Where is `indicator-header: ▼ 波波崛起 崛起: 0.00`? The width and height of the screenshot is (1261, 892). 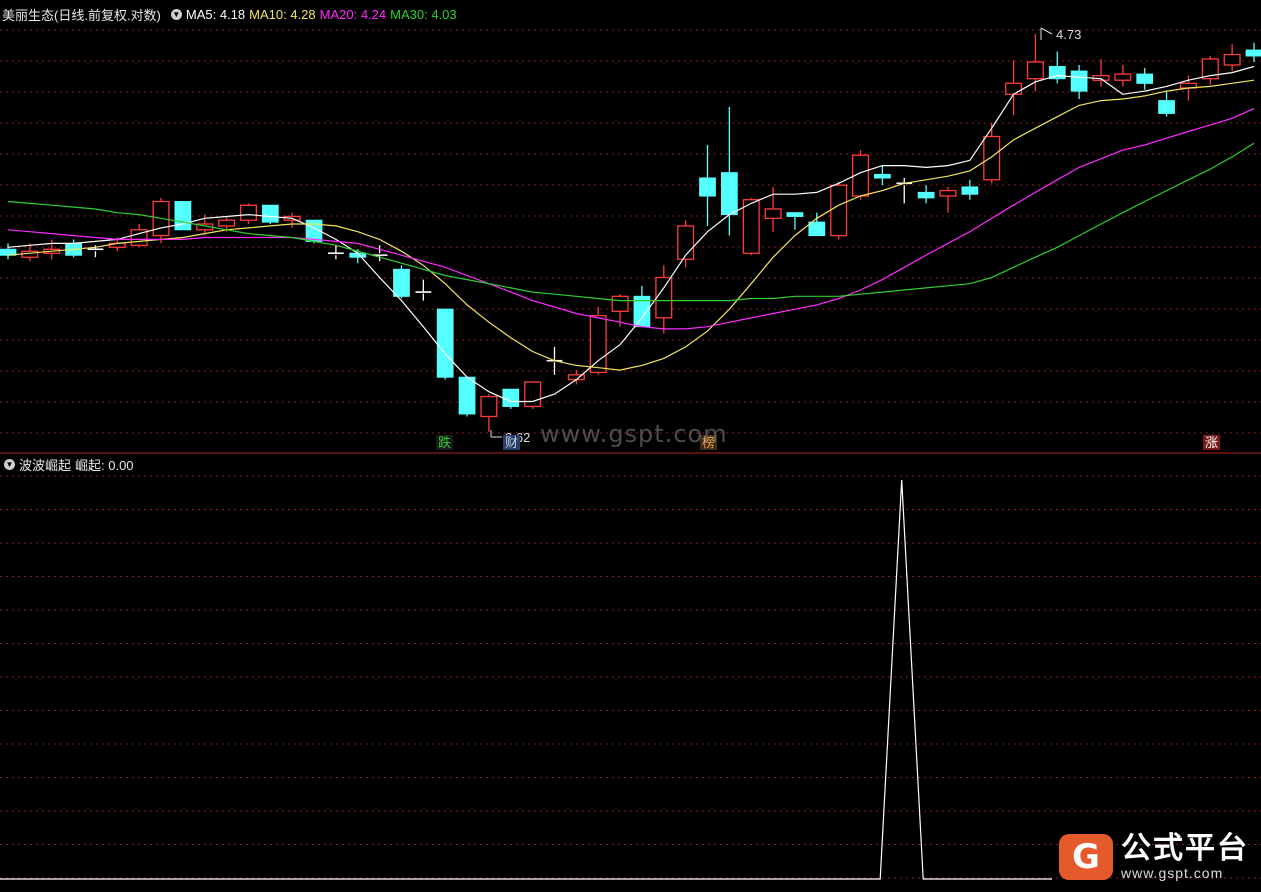 indicator-header: ▼ 波波崛起 崛起: 0.00 is located at coordinates (69, 464).